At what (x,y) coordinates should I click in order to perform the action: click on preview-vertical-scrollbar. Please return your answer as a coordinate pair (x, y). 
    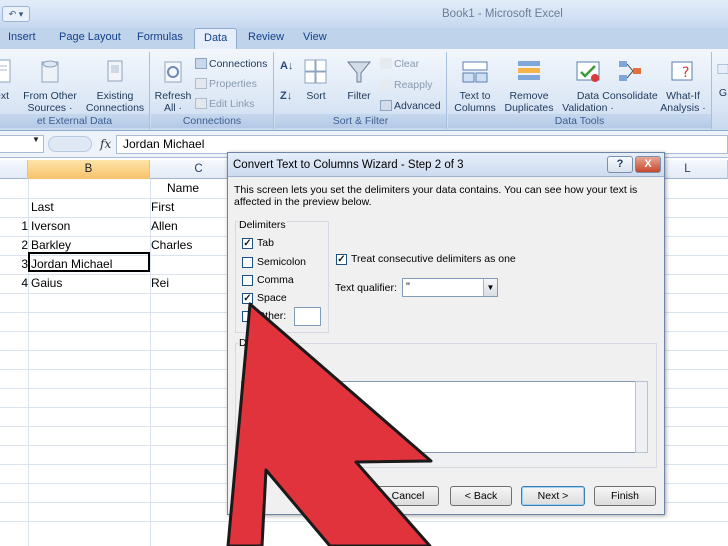
    Looking at the image, I should click on (641, 417).